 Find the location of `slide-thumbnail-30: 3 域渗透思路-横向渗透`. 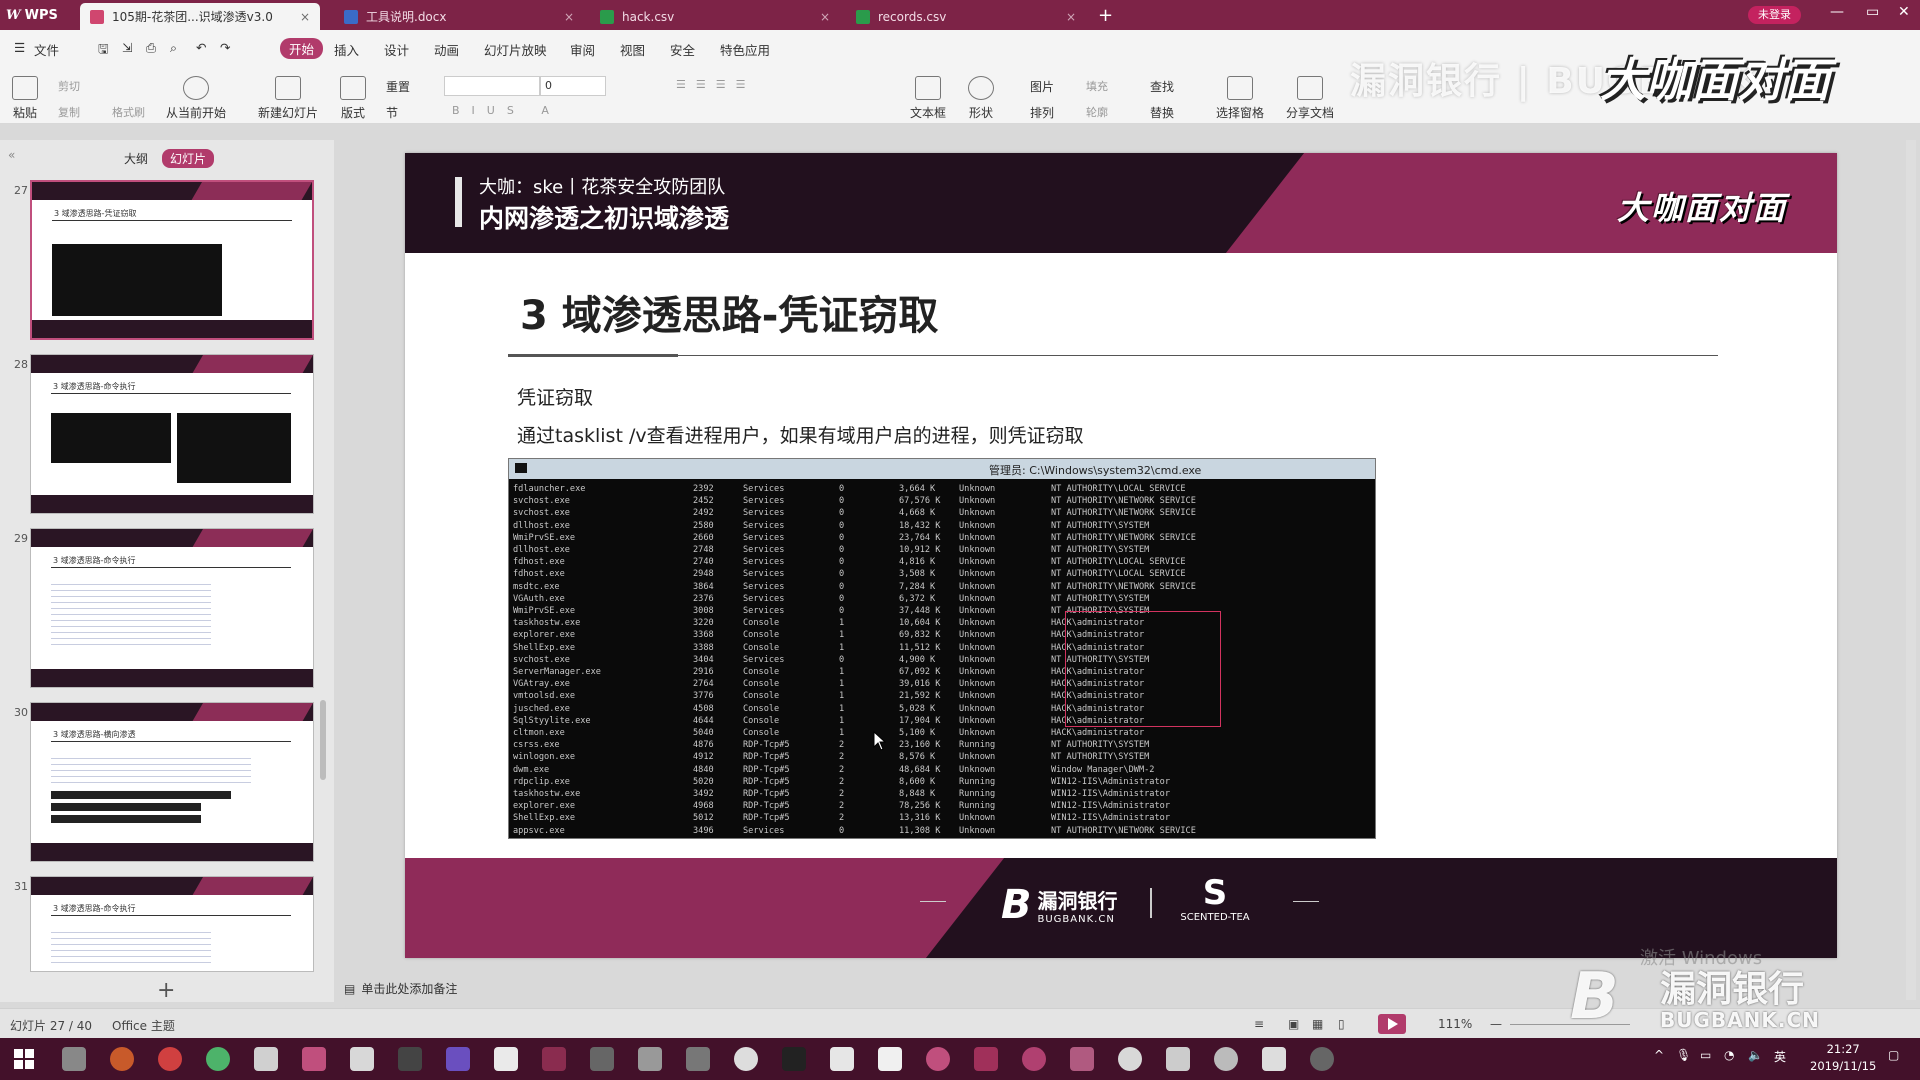

slide-thumbnail-30: 3 域渗透思路-横向渗透 is located at coordinates (172, 782).